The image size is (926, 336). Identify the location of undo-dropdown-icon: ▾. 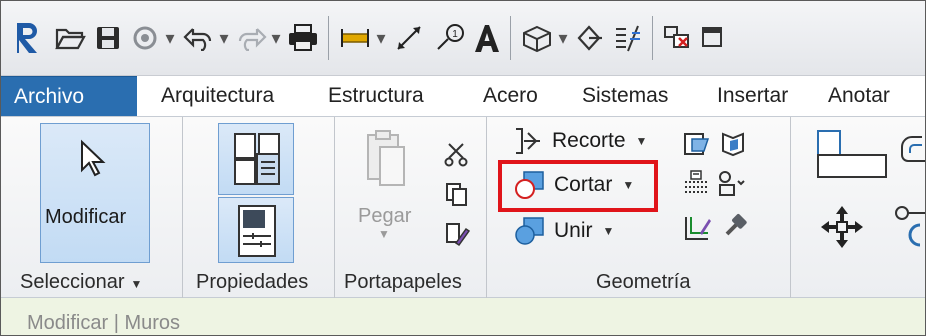
(224, 38).